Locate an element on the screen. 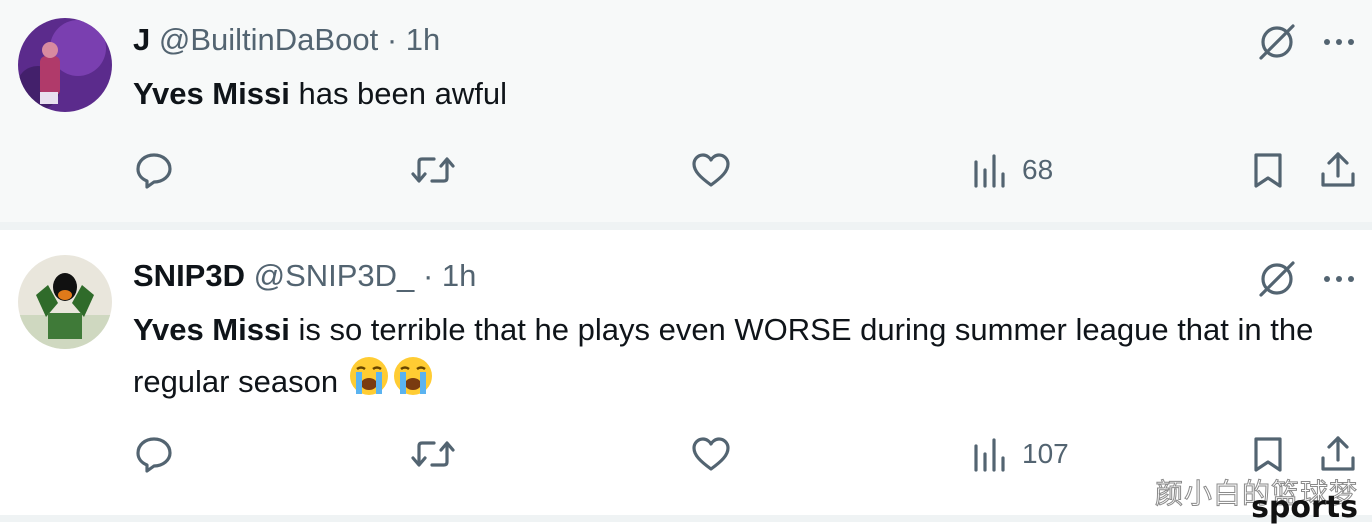 This screenshot has width=1372, height=525. handle: @SNIP3D_ is located at coordinates (334, 275).